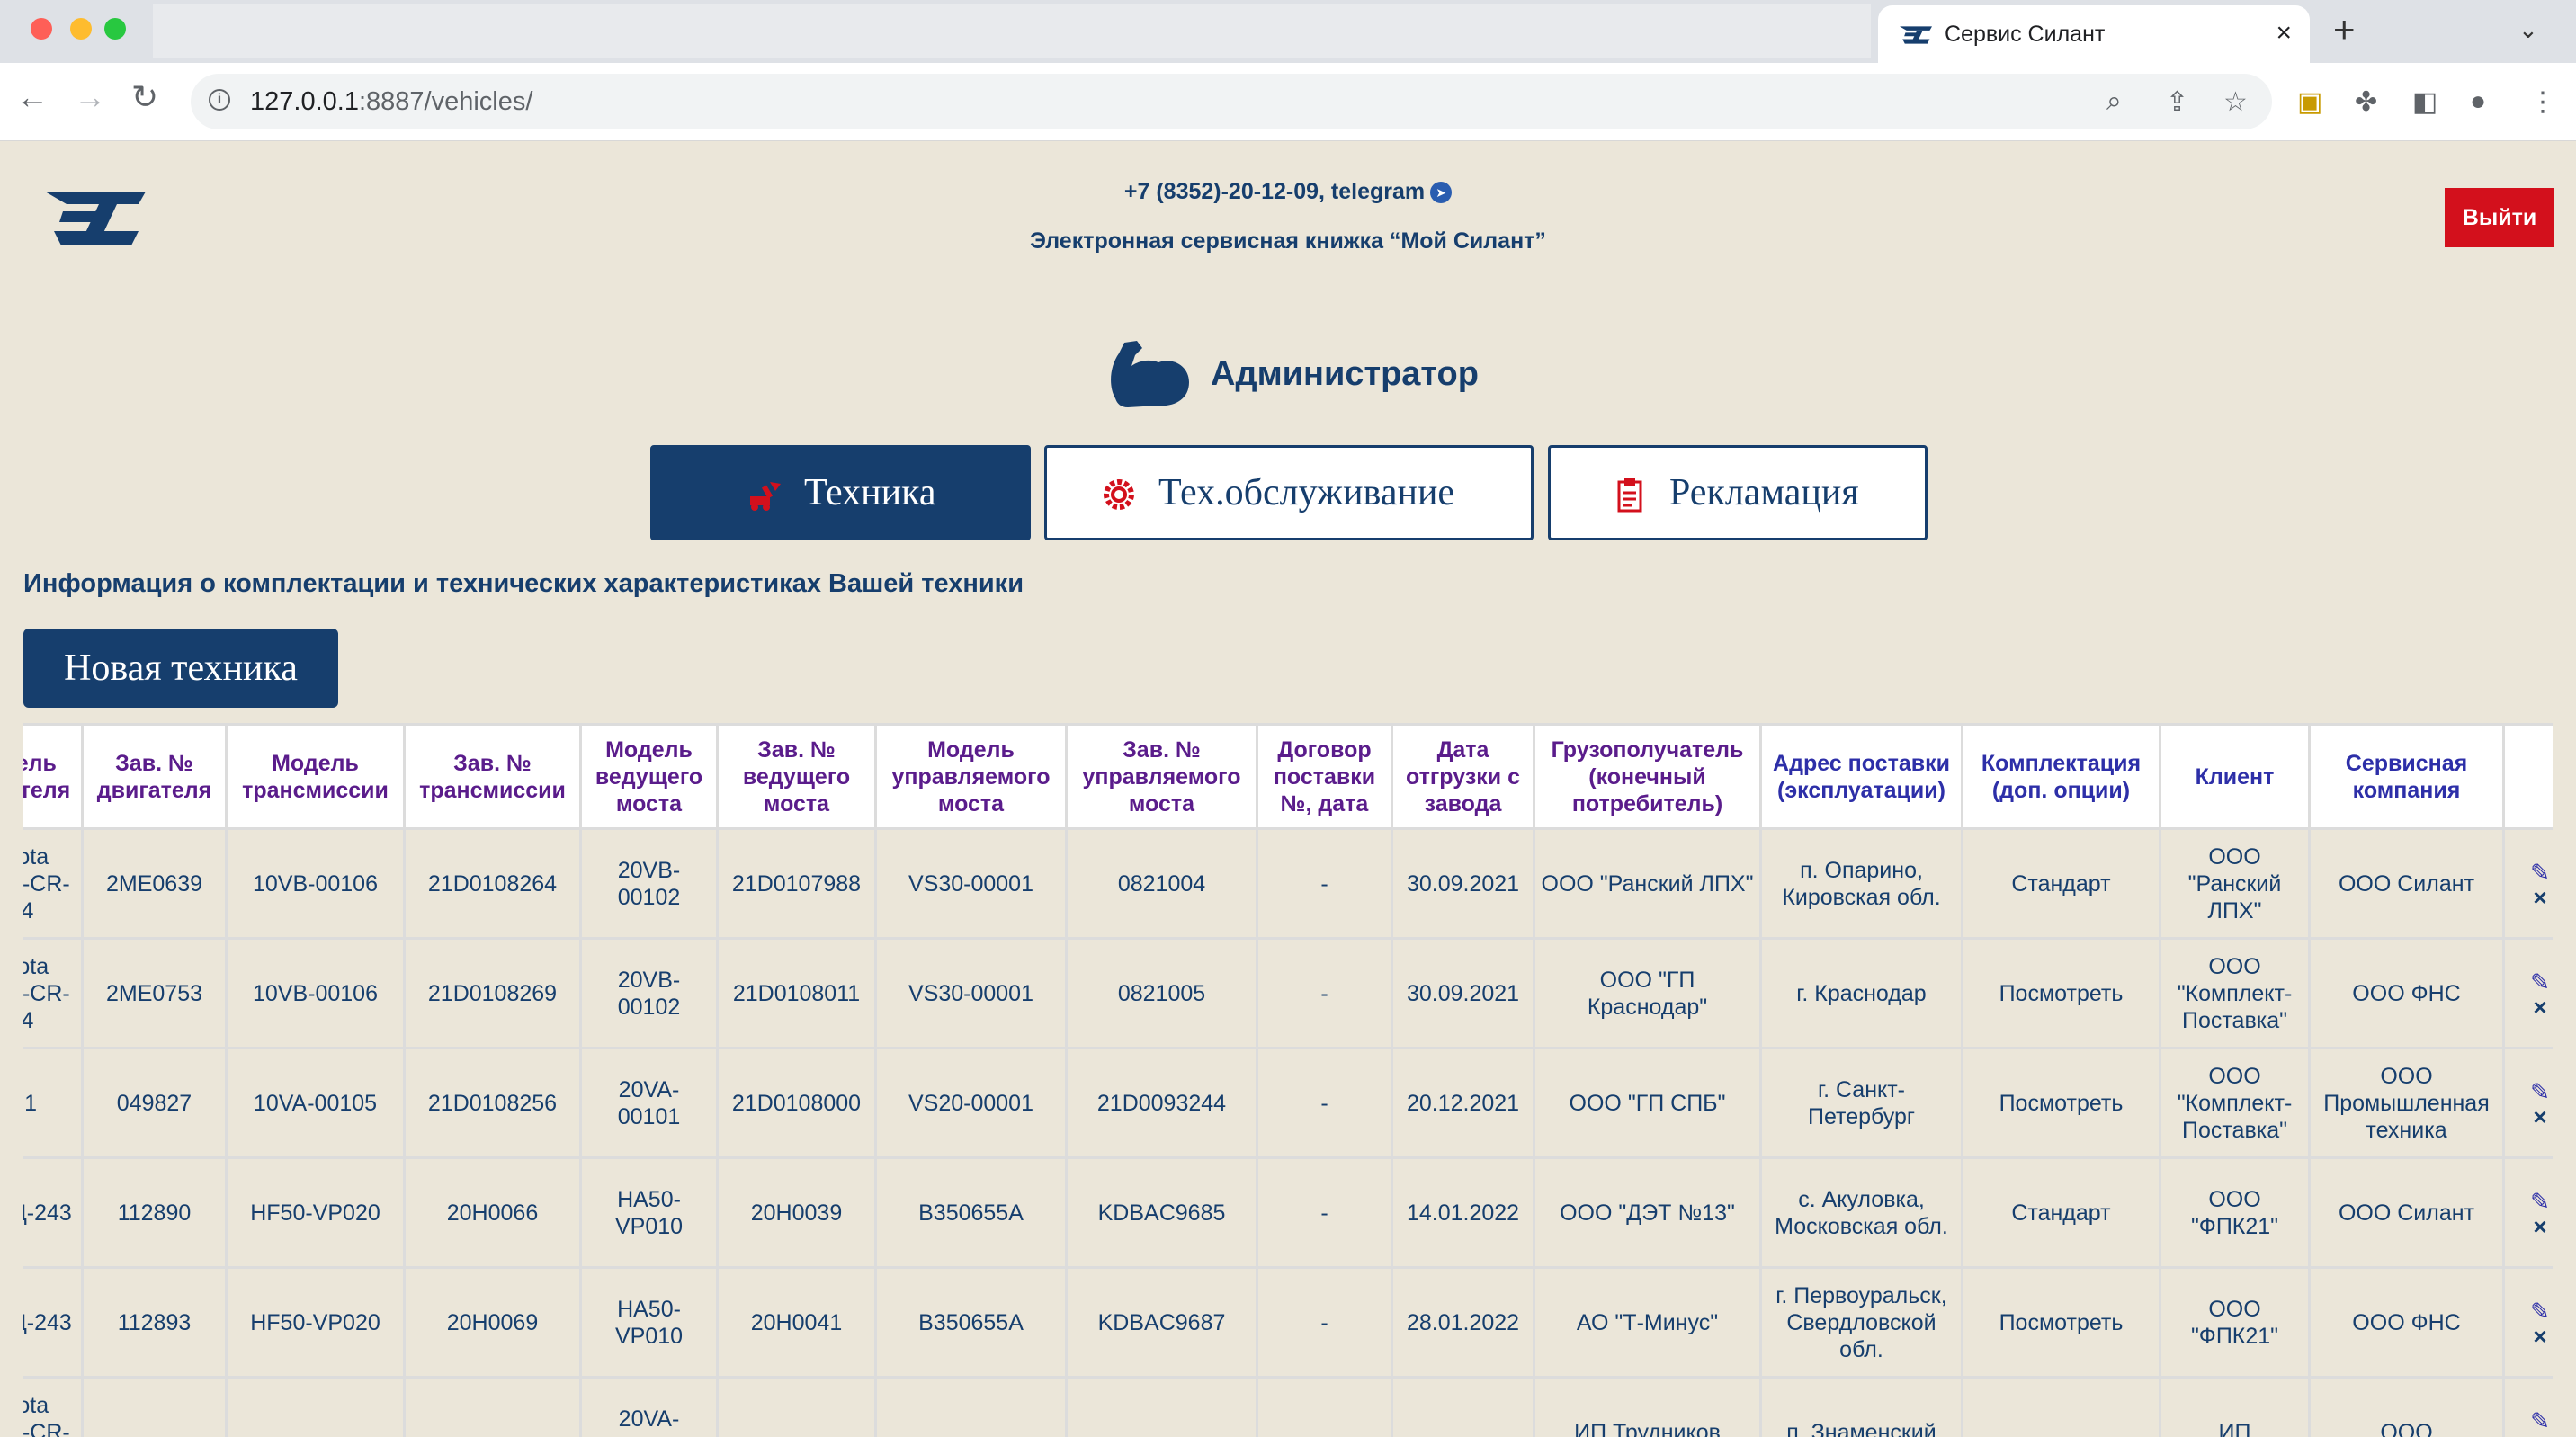  What do you see at coordinates (2309, 102) in the screenshot?
I see `extension-card-icon: ▣` at bounding box center [2309, 102].